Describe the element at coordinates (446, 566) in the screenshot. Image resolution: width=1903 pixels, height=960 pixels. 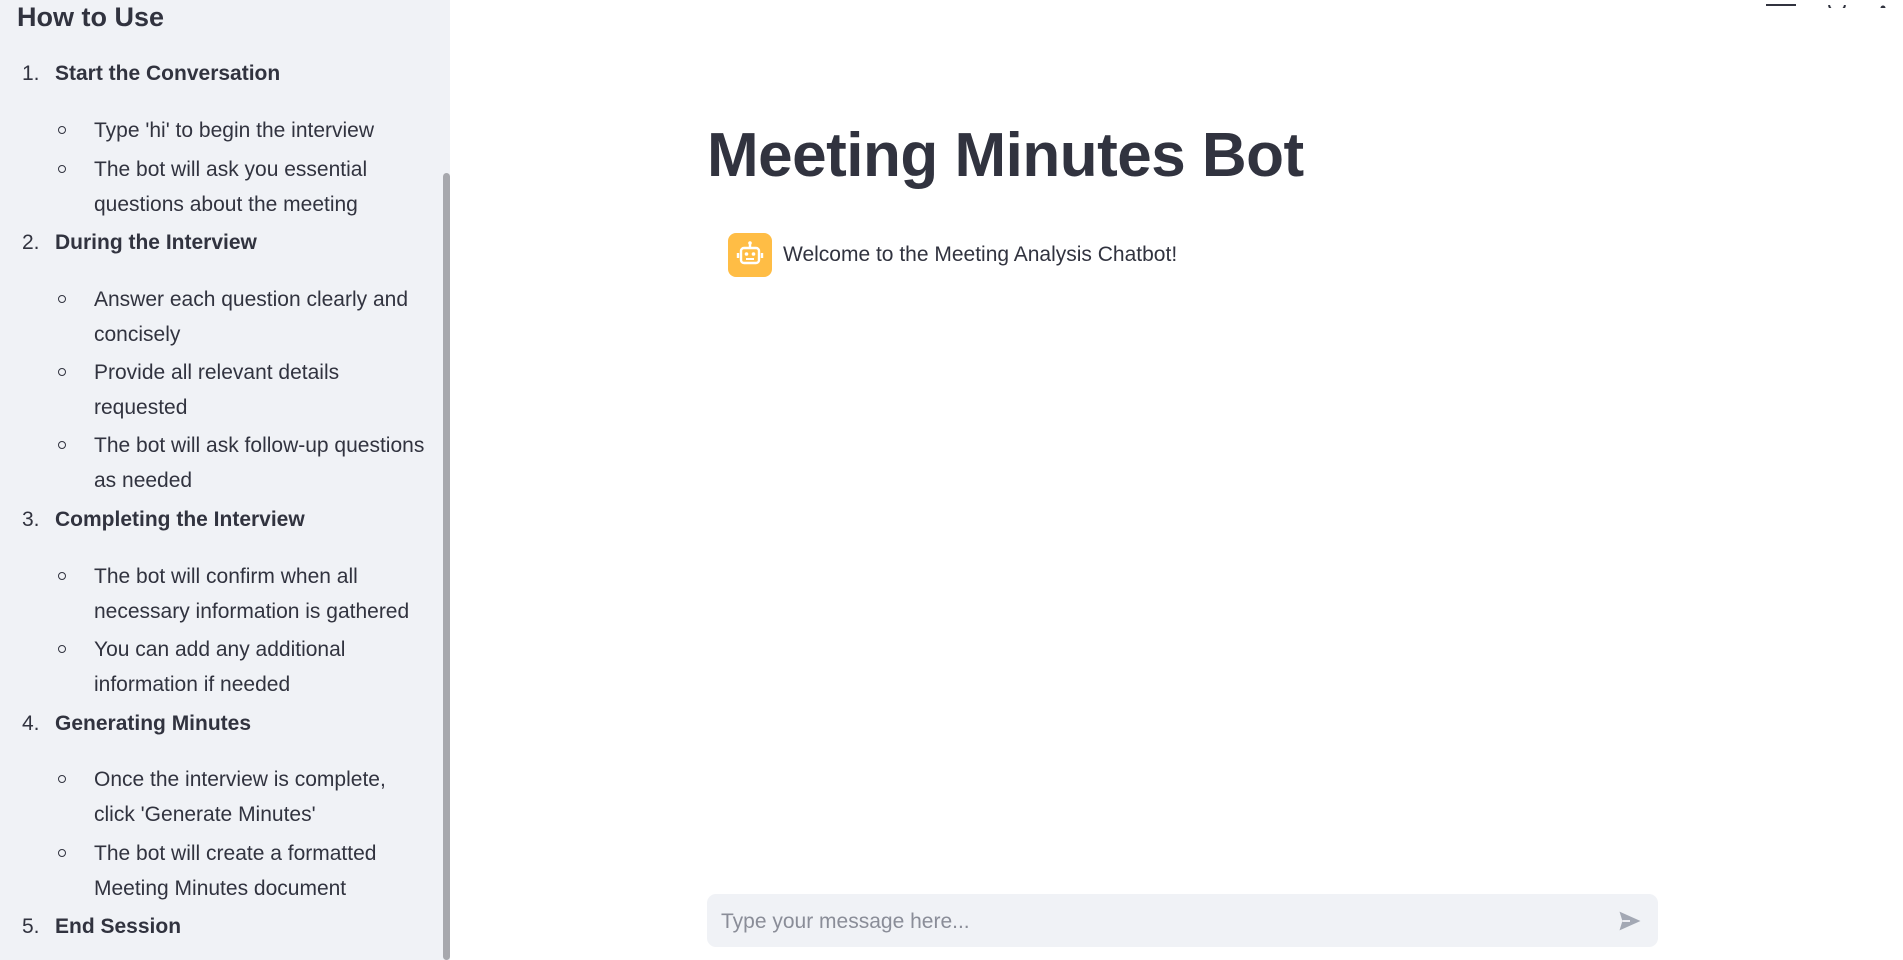
I see `sidebar-scrollbar` at that location.